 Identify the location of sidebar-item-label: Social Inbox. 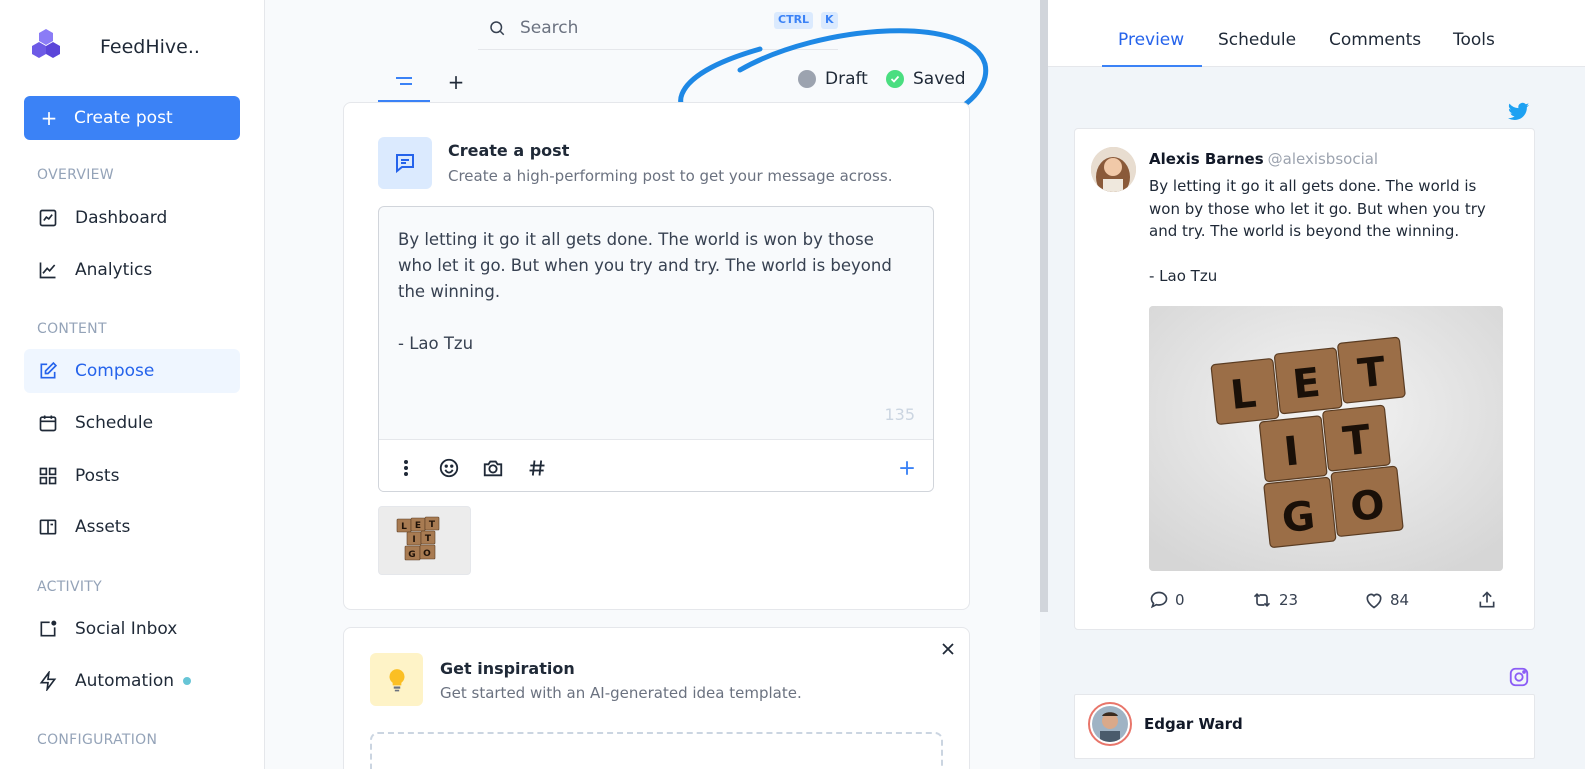
(126, 629).